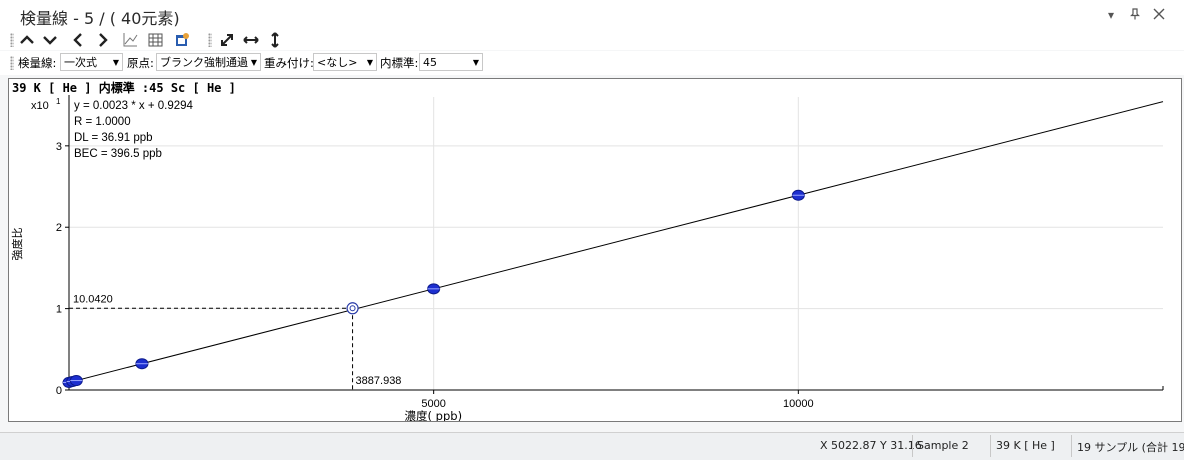  I want to click on pin-icon, so click(1135, 15).